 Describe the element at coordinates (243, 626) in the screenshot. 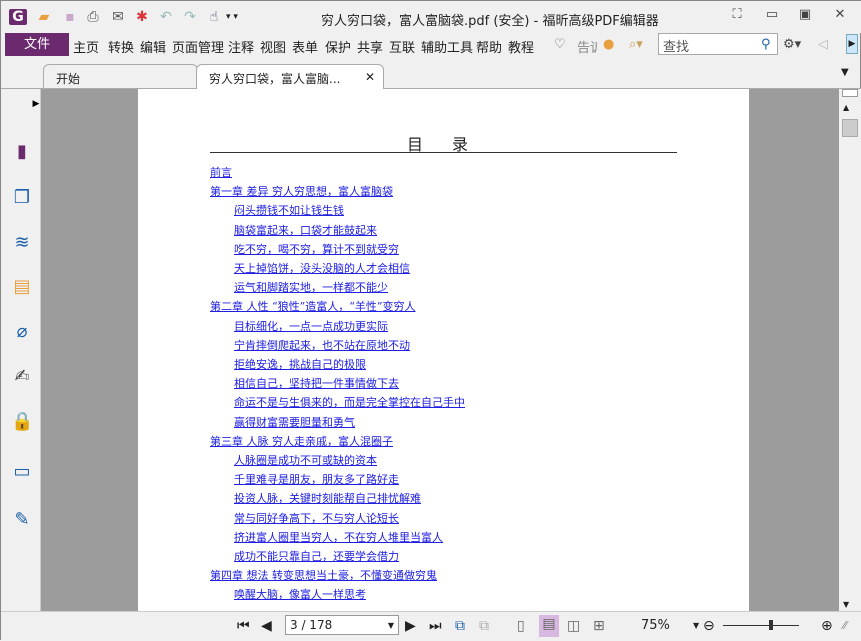

I see `first-page-icon: ⏮` at that location.